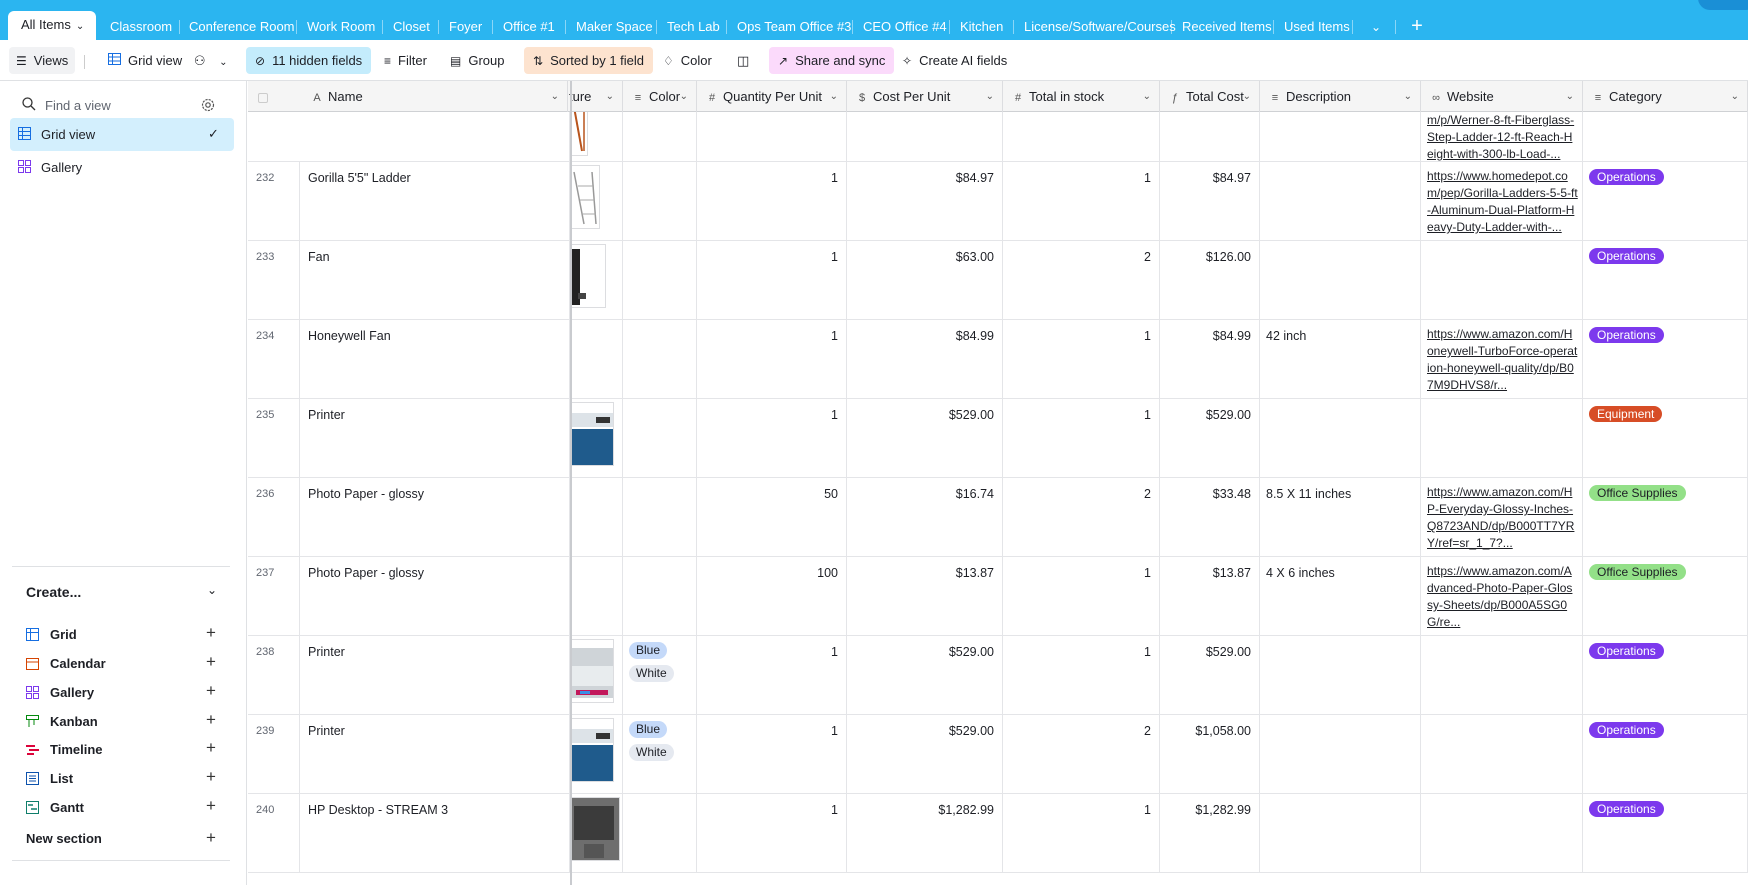 This screenshot has width=1748, height=885. I want to click on stock-cell: 1, so click(1081, 596).